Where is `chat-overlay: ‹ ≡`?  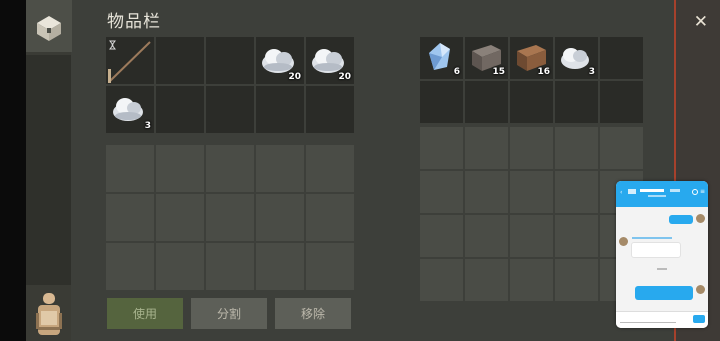 chat-overlay: ‹ ≡ is located at coordinates (662, 254).